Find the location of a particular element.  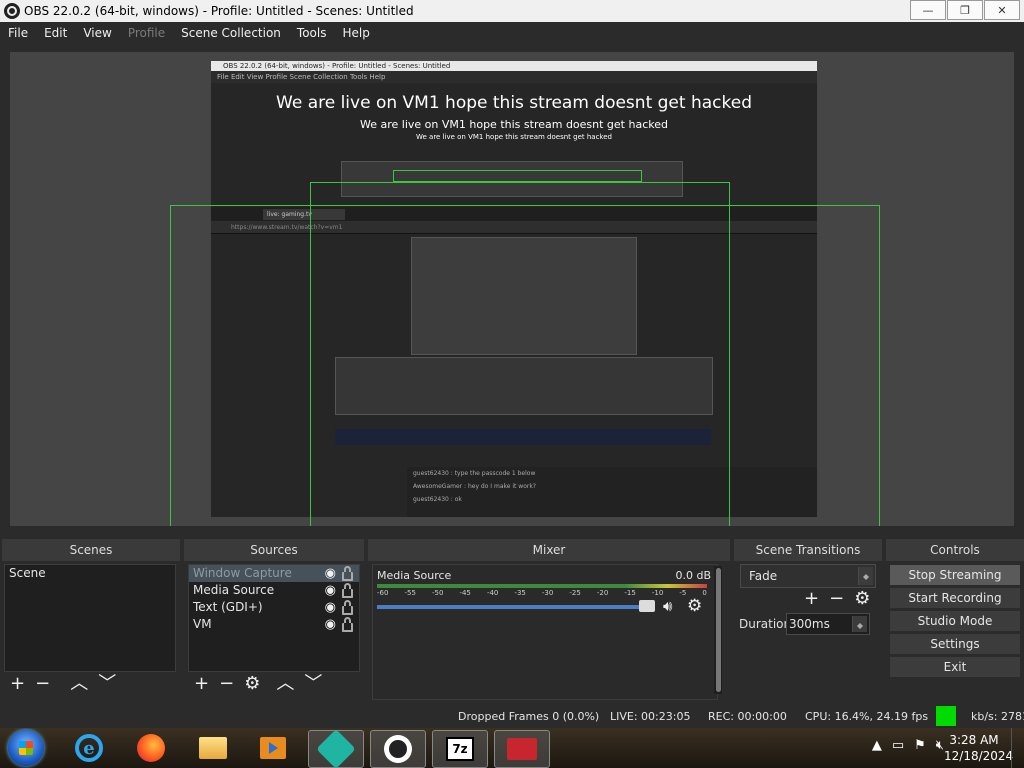

system-tray: ▲ ▭ ⚑ 🔇︎ is located at coordinates (908, 745).